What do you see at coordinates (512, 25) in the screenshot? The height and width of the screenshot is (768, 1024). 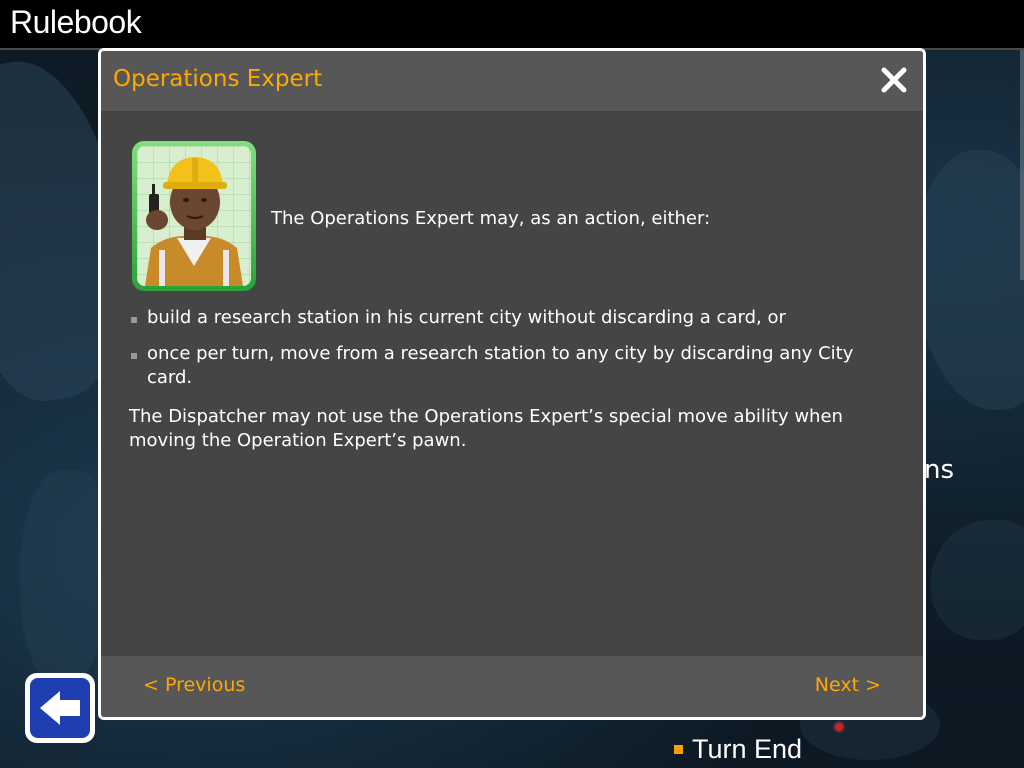 I see `title-bar: Rulebook` at bounding box center [512, 25].